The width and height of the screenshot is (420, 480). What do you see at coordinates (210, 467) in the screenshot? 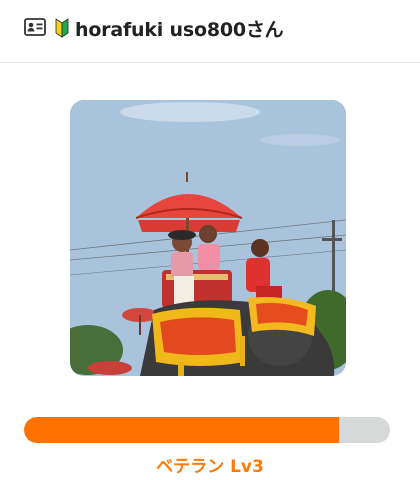
I see `rank-label: ベテラン Lv3` at bounding box center [210, 467].